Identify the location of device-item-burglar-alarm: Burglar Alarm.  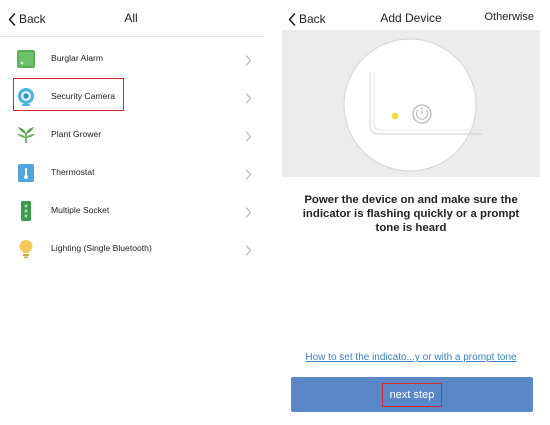
(131, 59).